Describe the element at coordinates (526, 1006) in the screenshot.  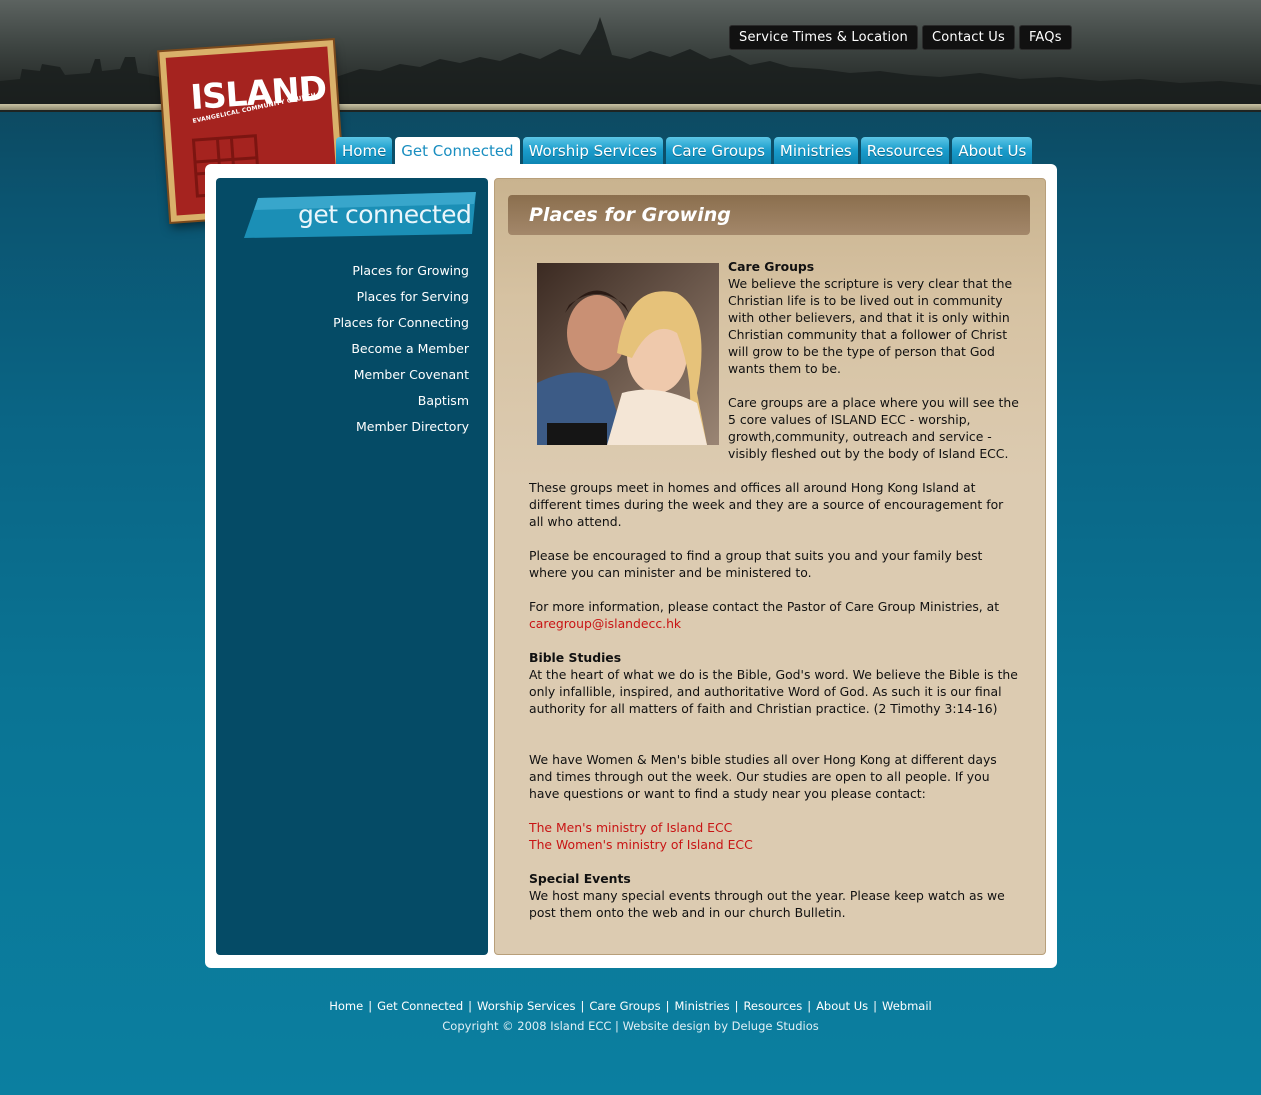
I see `footer-link-worship-services: Worship Services` at that location.